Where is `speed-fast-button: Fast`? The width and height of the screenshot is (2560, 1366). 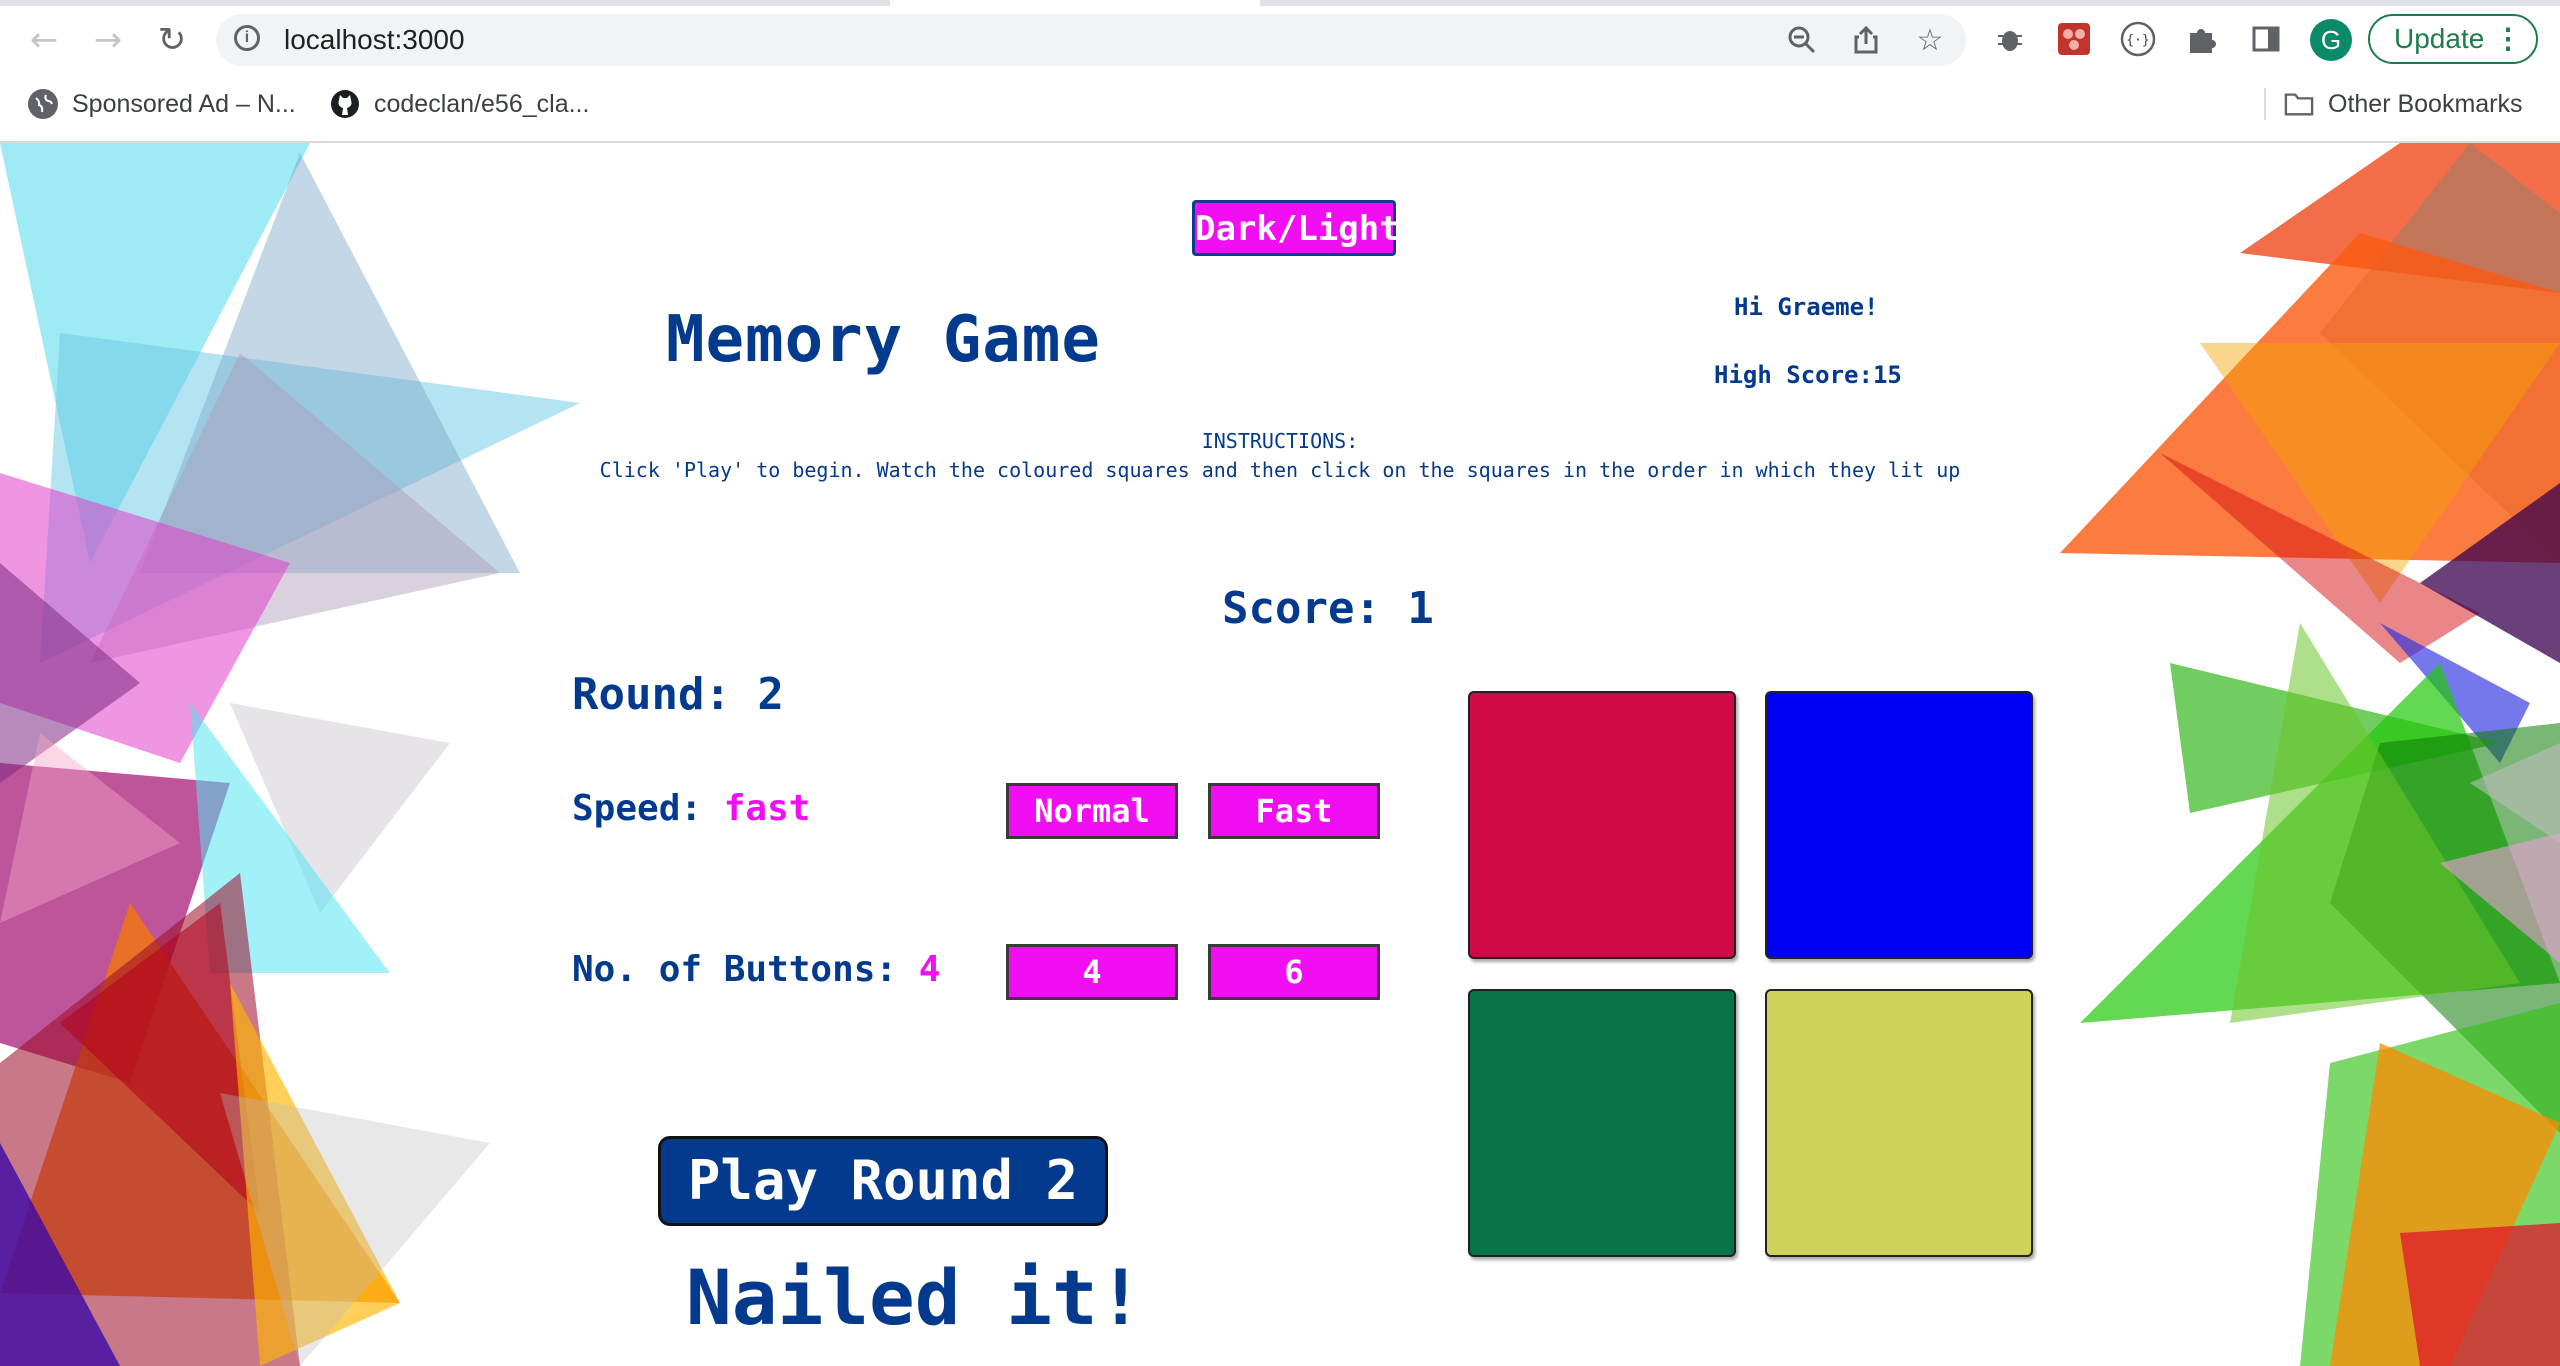 speed-fast-button: Fast is located at coordinates (1294, 811).